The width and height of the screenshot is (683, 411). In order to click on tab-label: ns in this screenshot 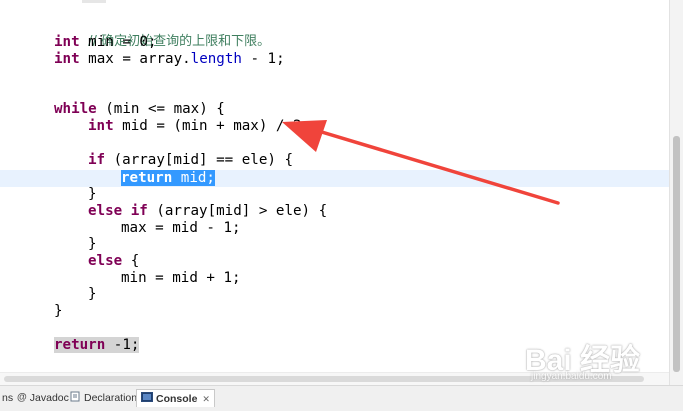, I will do `click(8, 398)`.